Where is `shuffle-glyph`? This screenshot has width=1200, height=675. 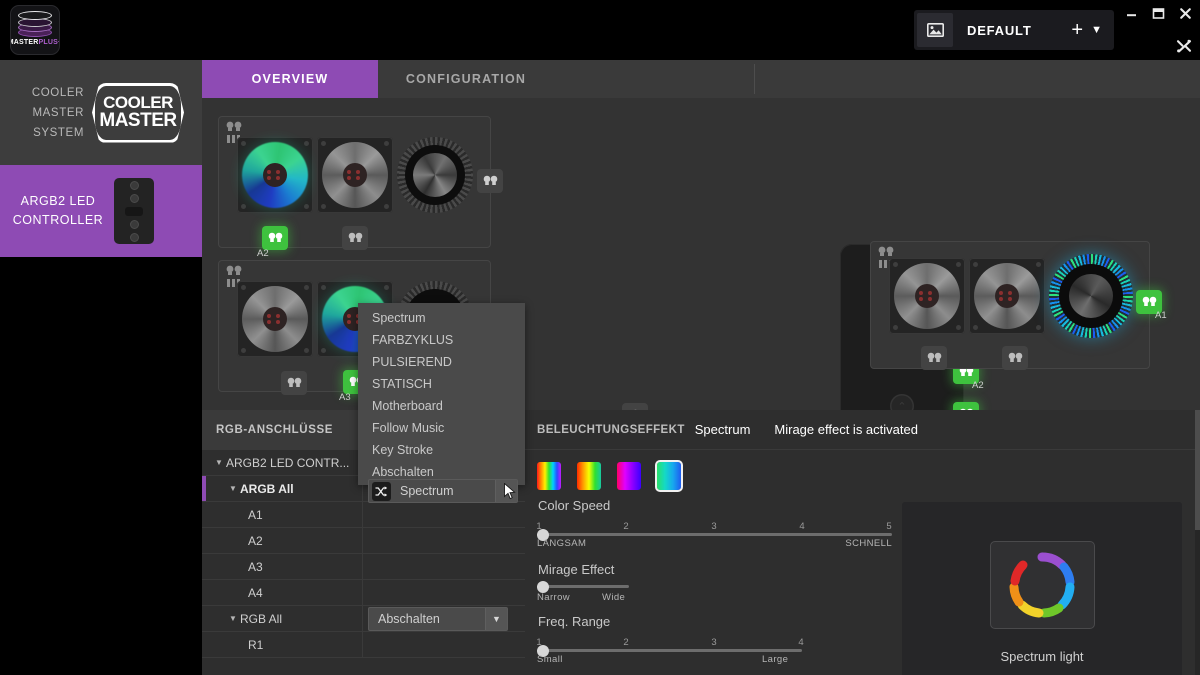 shuffle-glyph is located at coordinates (381, 491).